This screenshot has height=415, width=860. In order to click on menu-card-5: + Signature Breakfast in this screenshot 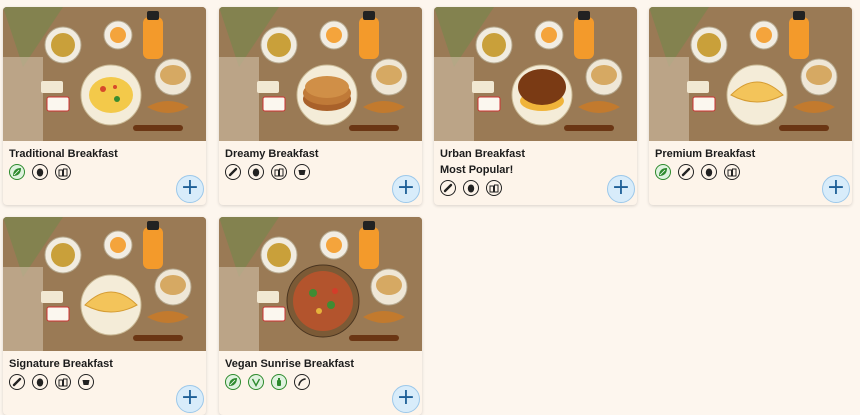, I will do `click(104, 316)`.